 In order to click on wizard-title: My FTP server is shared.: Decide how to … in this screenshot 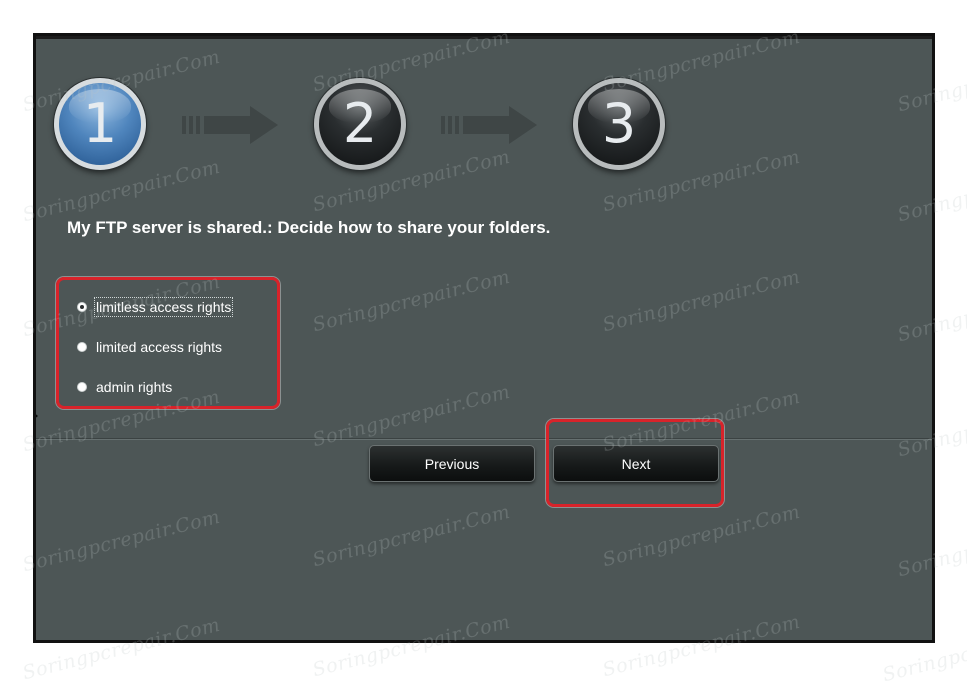, I will do `click(309, 227)`.